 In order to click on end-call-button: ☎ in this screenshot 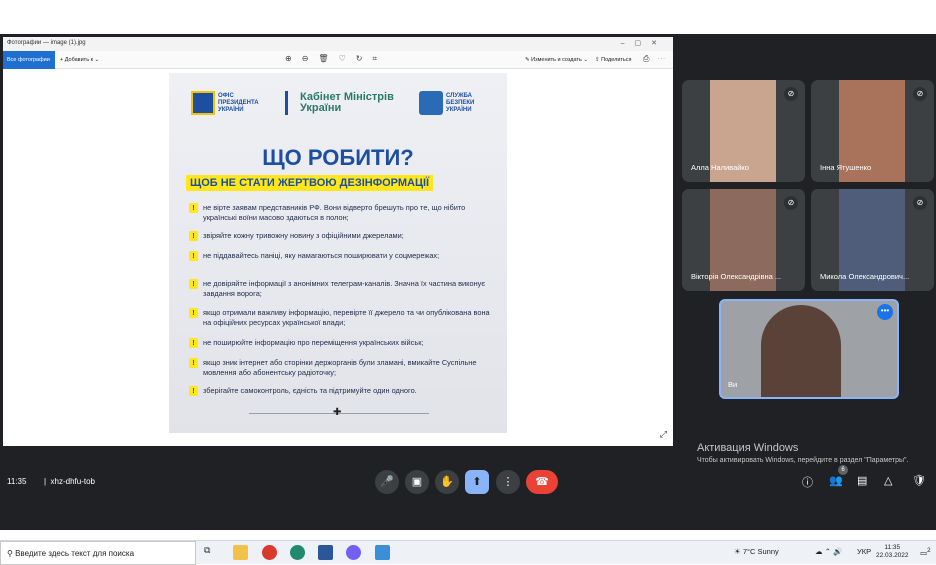, I will do `click(542, 482)`.